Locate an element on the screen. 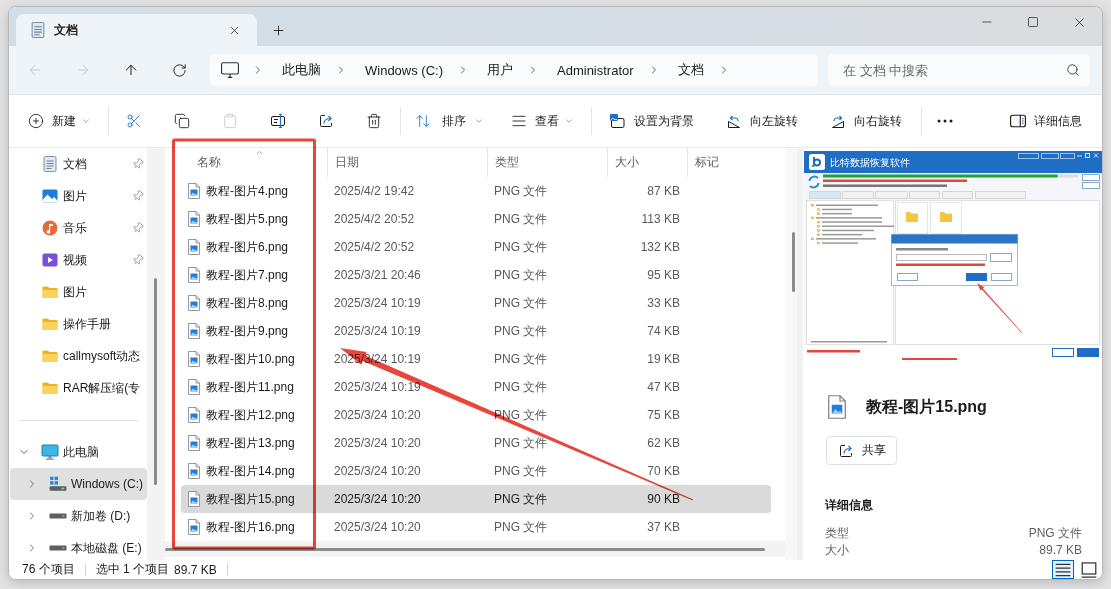 This screenshot has height=589, width=1111. nav-item: 本地磁盘 (E:) is located at coordinates (78, 548).